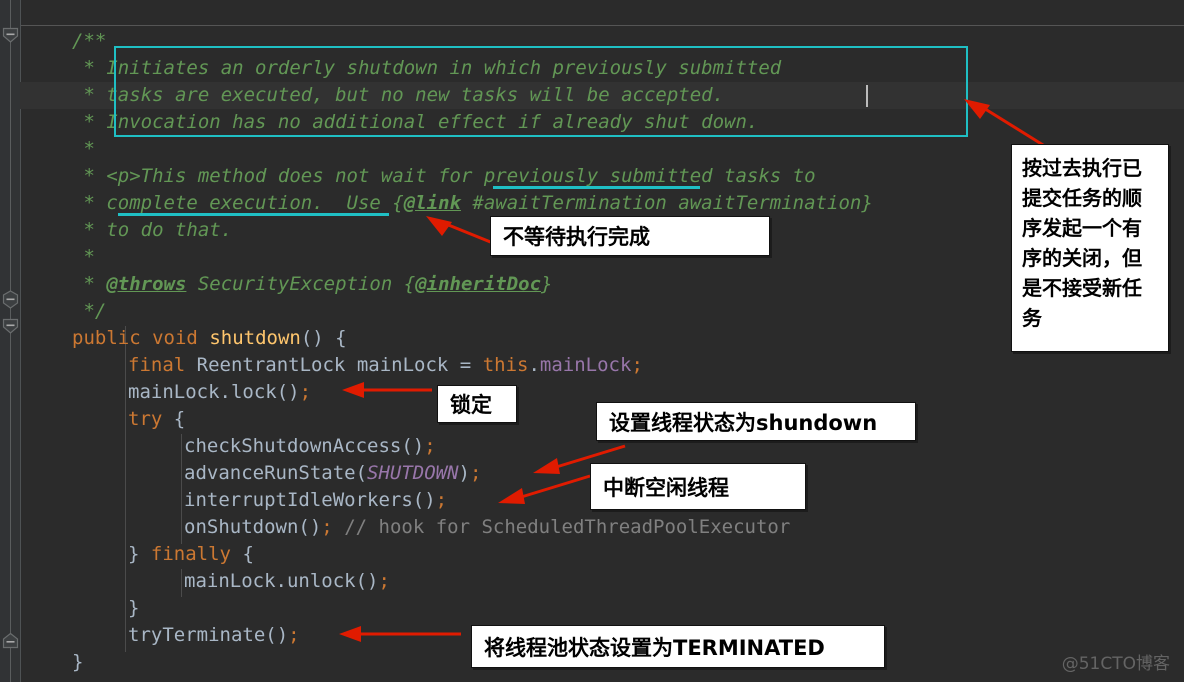  I want to click on callout-set-state-shutdown: 设置线程状态为shundown, so click(756, 421).